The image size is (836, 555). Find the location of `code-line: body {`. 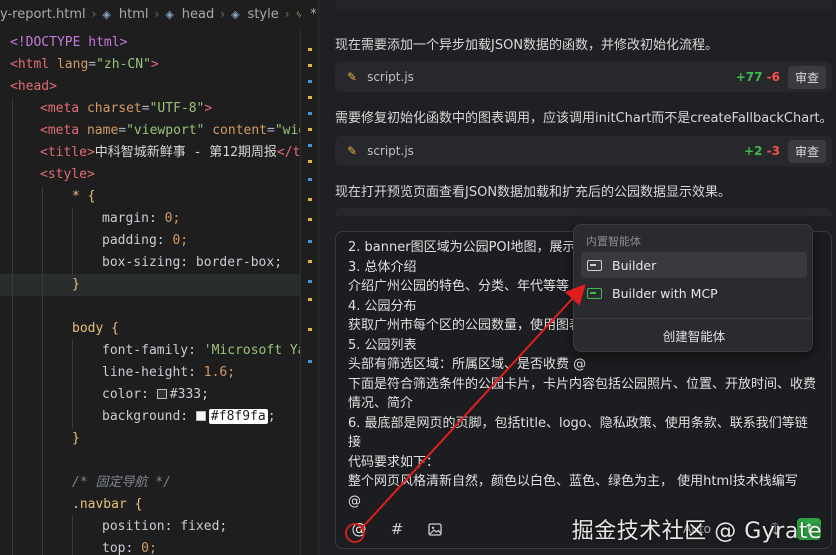

code-line: body { is located at coordinates (150, 329).